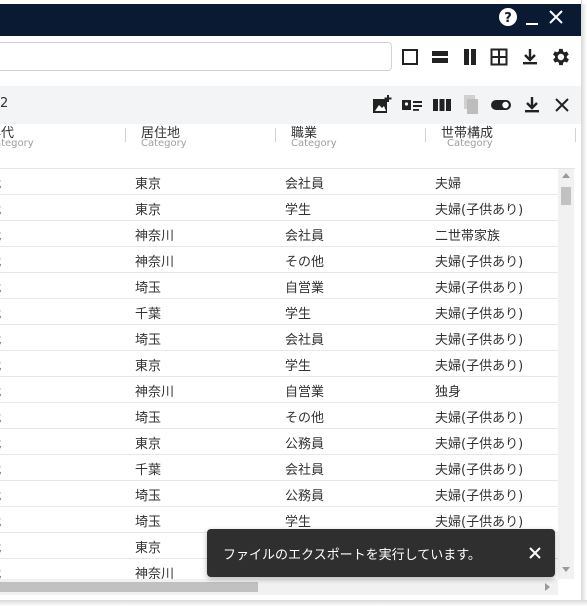 This screenshot has height=606, width=587. I want to click on vertical-scrollbar, so click(566, 374).